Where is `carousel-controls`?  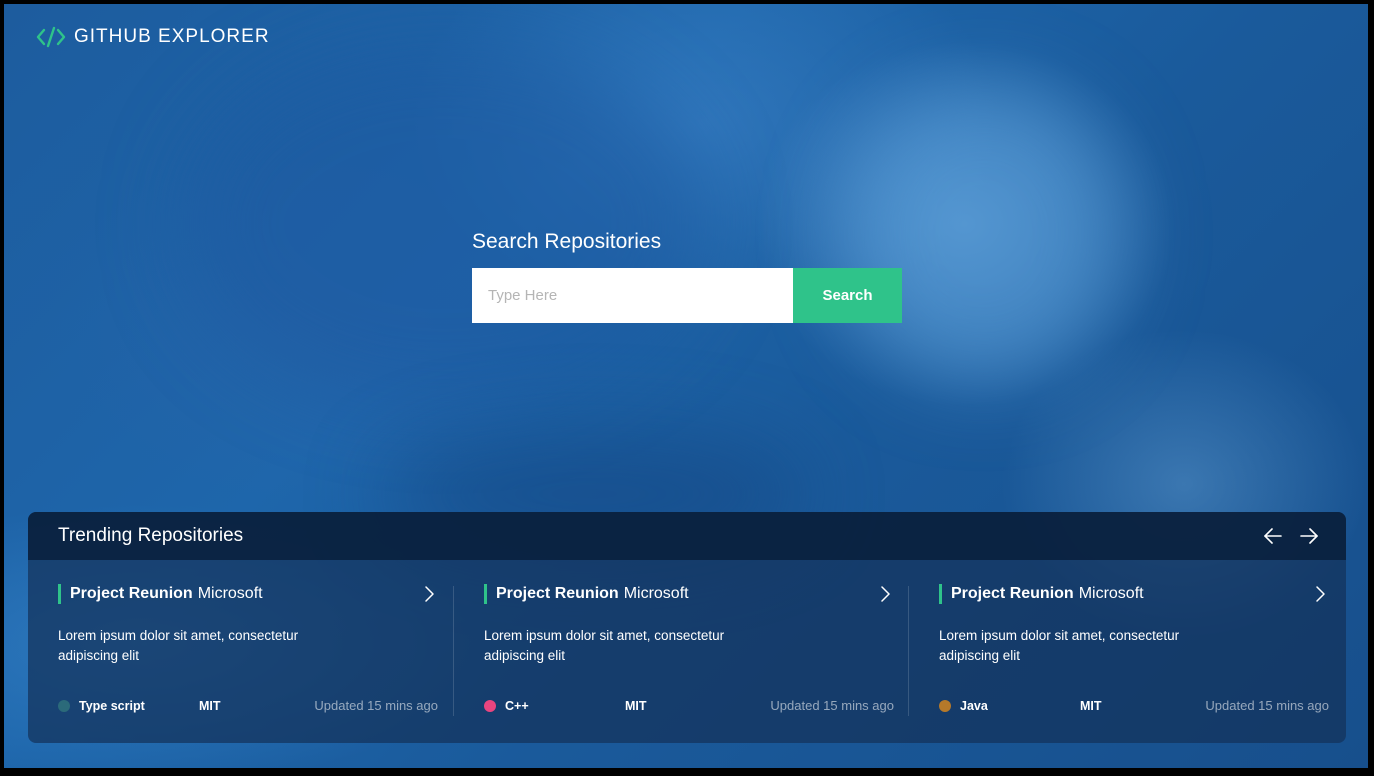
carousel-controls is located at coordinates (1291, 536).